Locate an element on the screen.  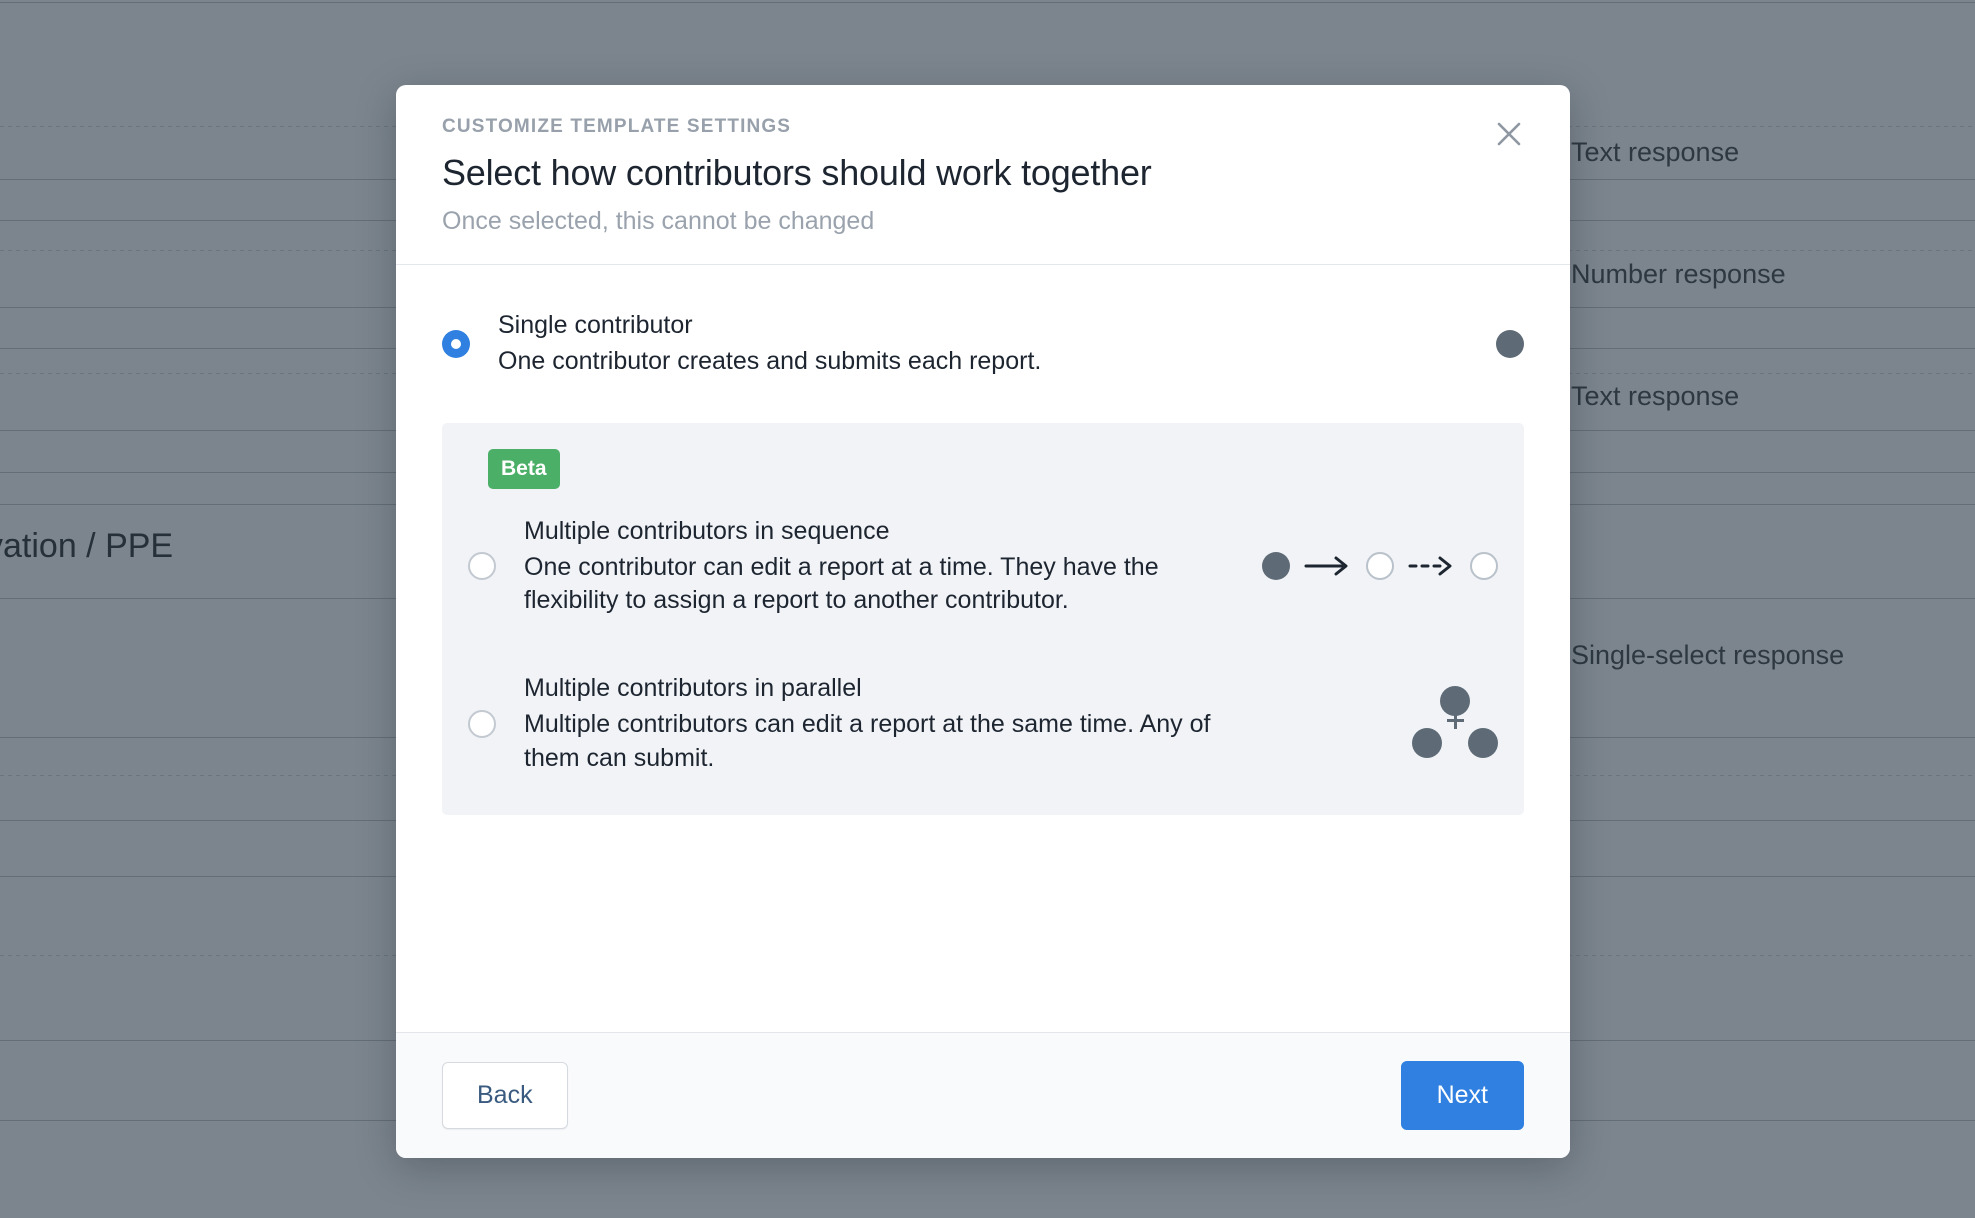
radio-multiple-parallel is located at coordinates (482, 723).